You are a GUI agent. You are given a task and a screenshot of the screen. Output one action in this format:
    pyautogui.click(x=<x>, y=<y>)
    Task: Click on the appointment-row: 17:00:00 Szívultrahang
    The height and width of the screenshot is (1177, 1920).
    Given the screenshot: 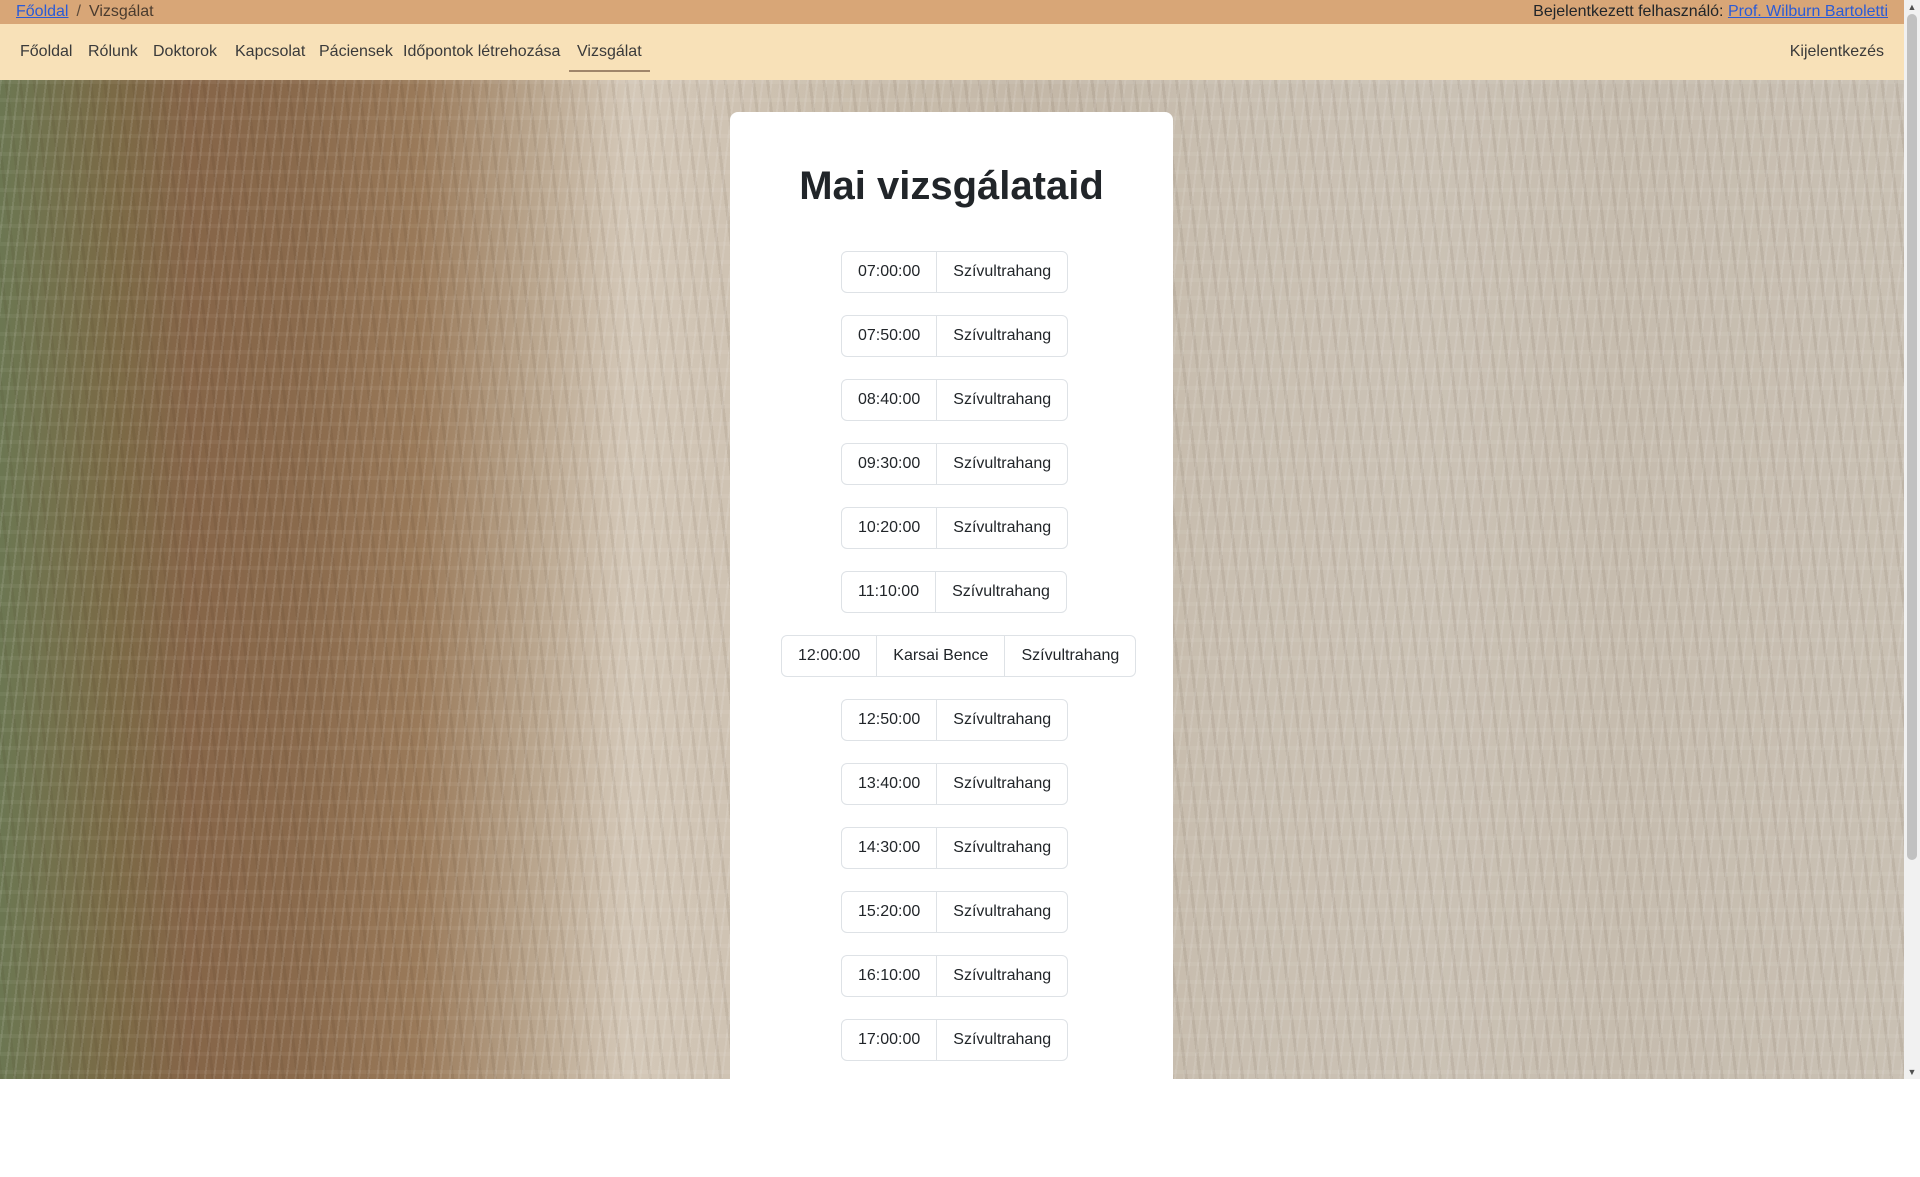 What is the action you would take?
    pyautogui.click(x=955, y=1040)
    